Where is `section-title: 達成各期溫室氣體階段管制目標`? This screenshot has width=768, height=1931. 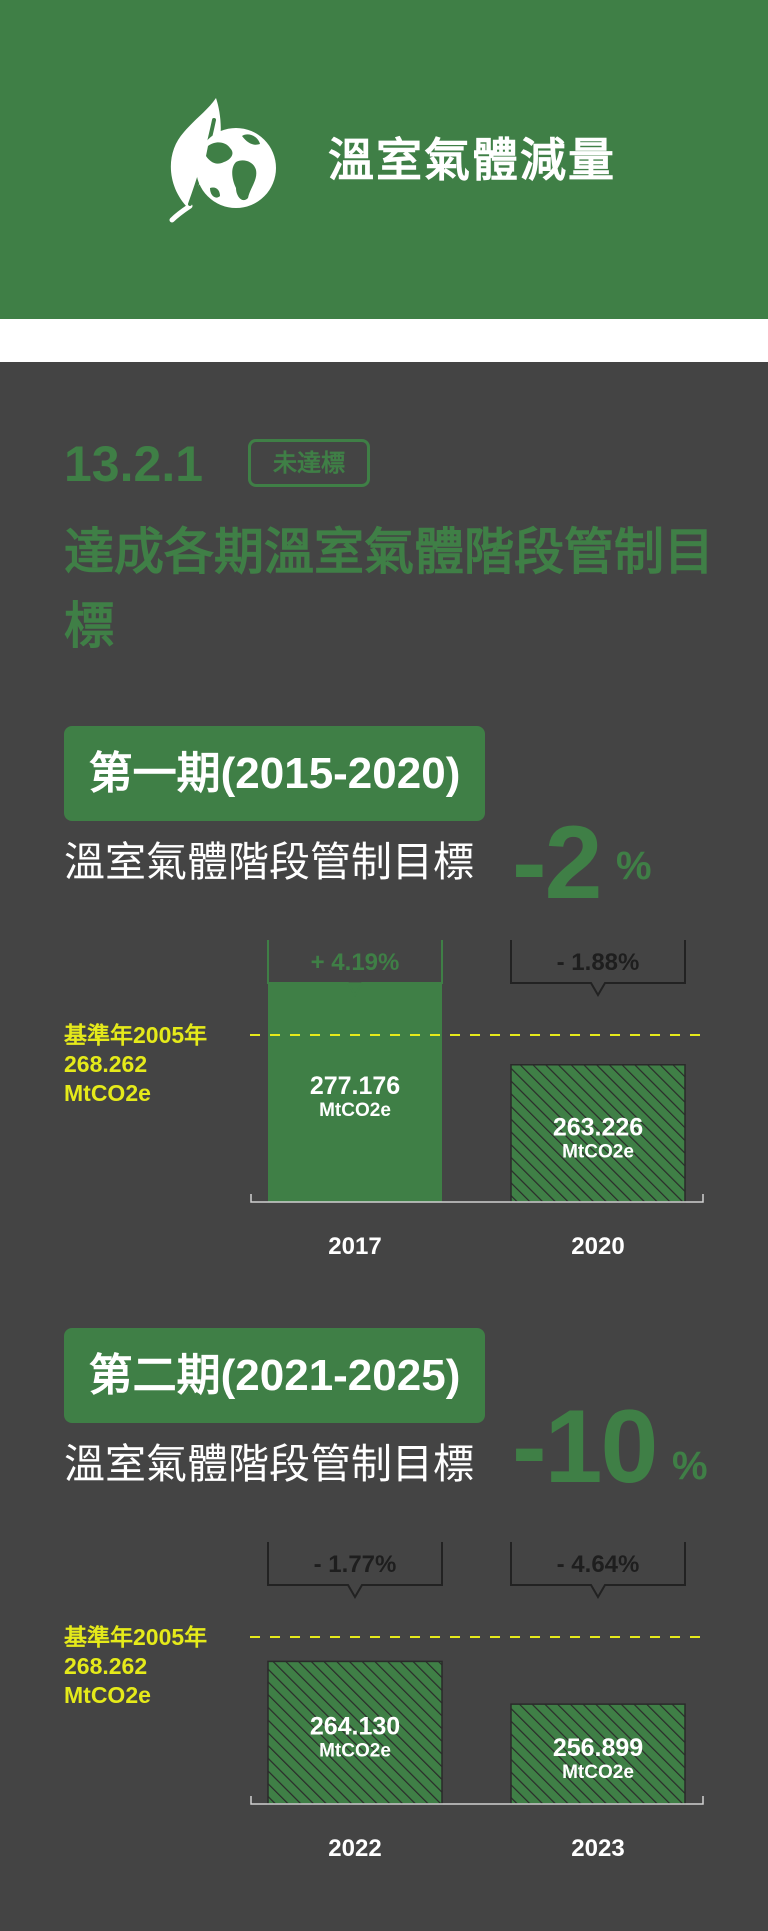 section-title: 達成各期溫室氣體階段管制目標 is located at coordinates (389, 589).